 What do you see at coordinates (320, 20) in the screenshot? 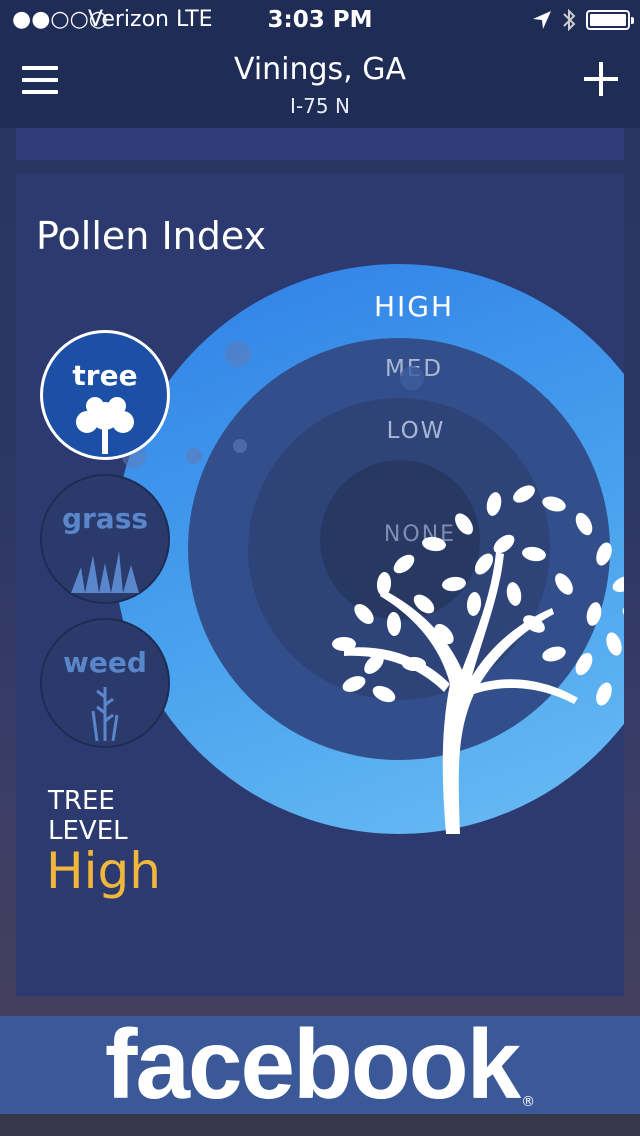
I see `status-bar: ●●○○○ Verizon LTE 3:03 PM` at bounding box center [320, 20].